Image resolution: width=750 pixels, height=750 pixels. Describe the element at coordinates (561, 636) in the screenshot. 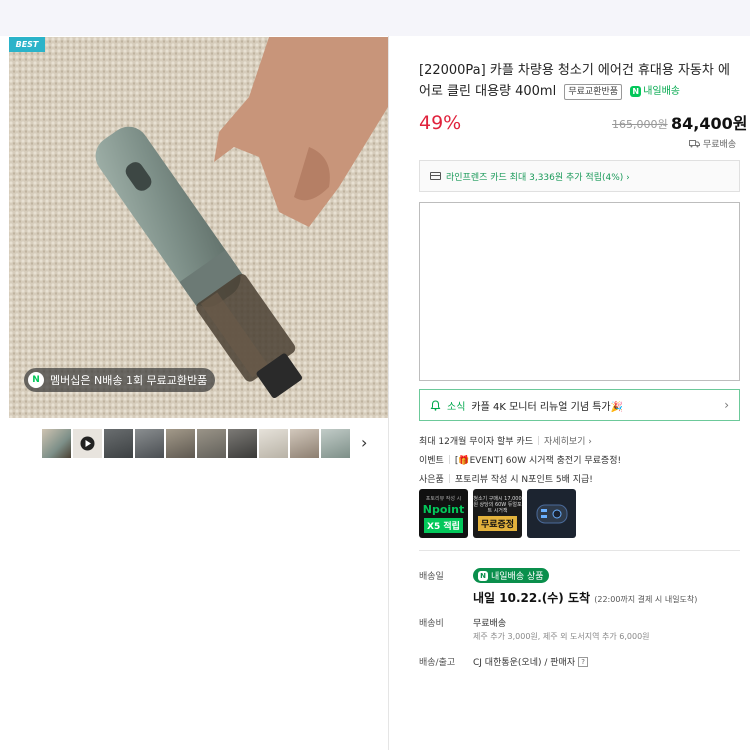

I see `shipping-fee-extra: 제주 추가 3,000원, 제주 외 도서지역 추가 6,000원` at that location.